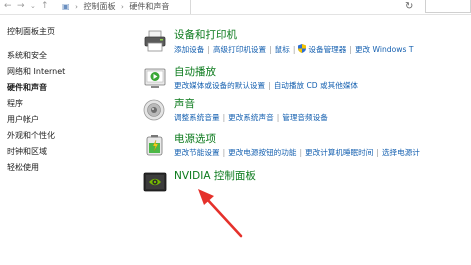 This screenshot has height=265, width=471. I want to click on sidebar-item-hardware-sound: 硬件和声音, so click(27, 88).